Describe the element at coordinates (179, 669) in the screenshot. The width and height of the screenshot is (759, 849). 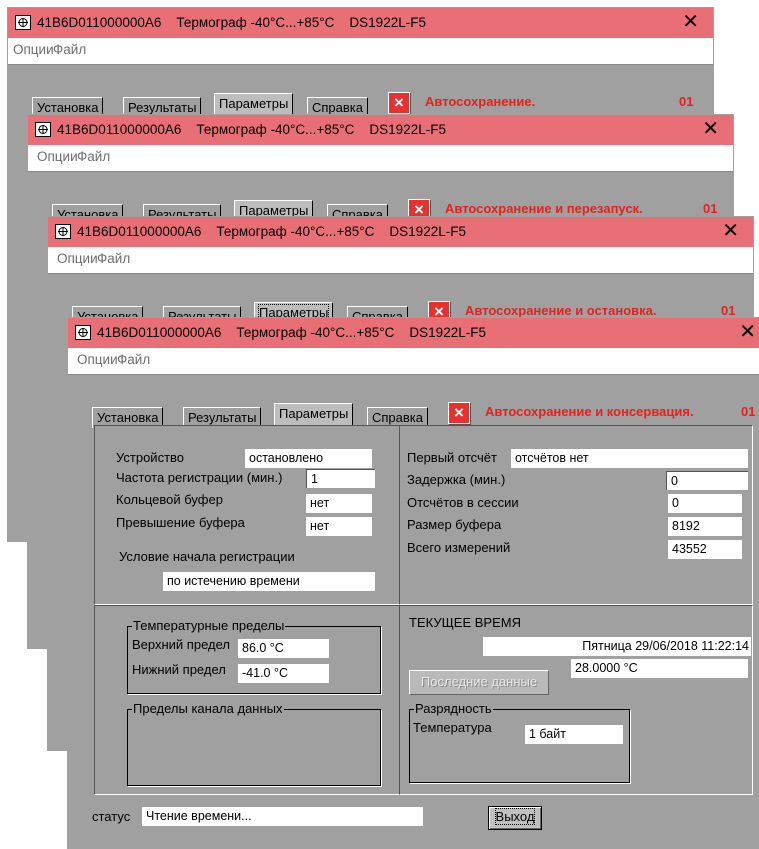
I see `lower-limit-label: Нижний предел` at that location.